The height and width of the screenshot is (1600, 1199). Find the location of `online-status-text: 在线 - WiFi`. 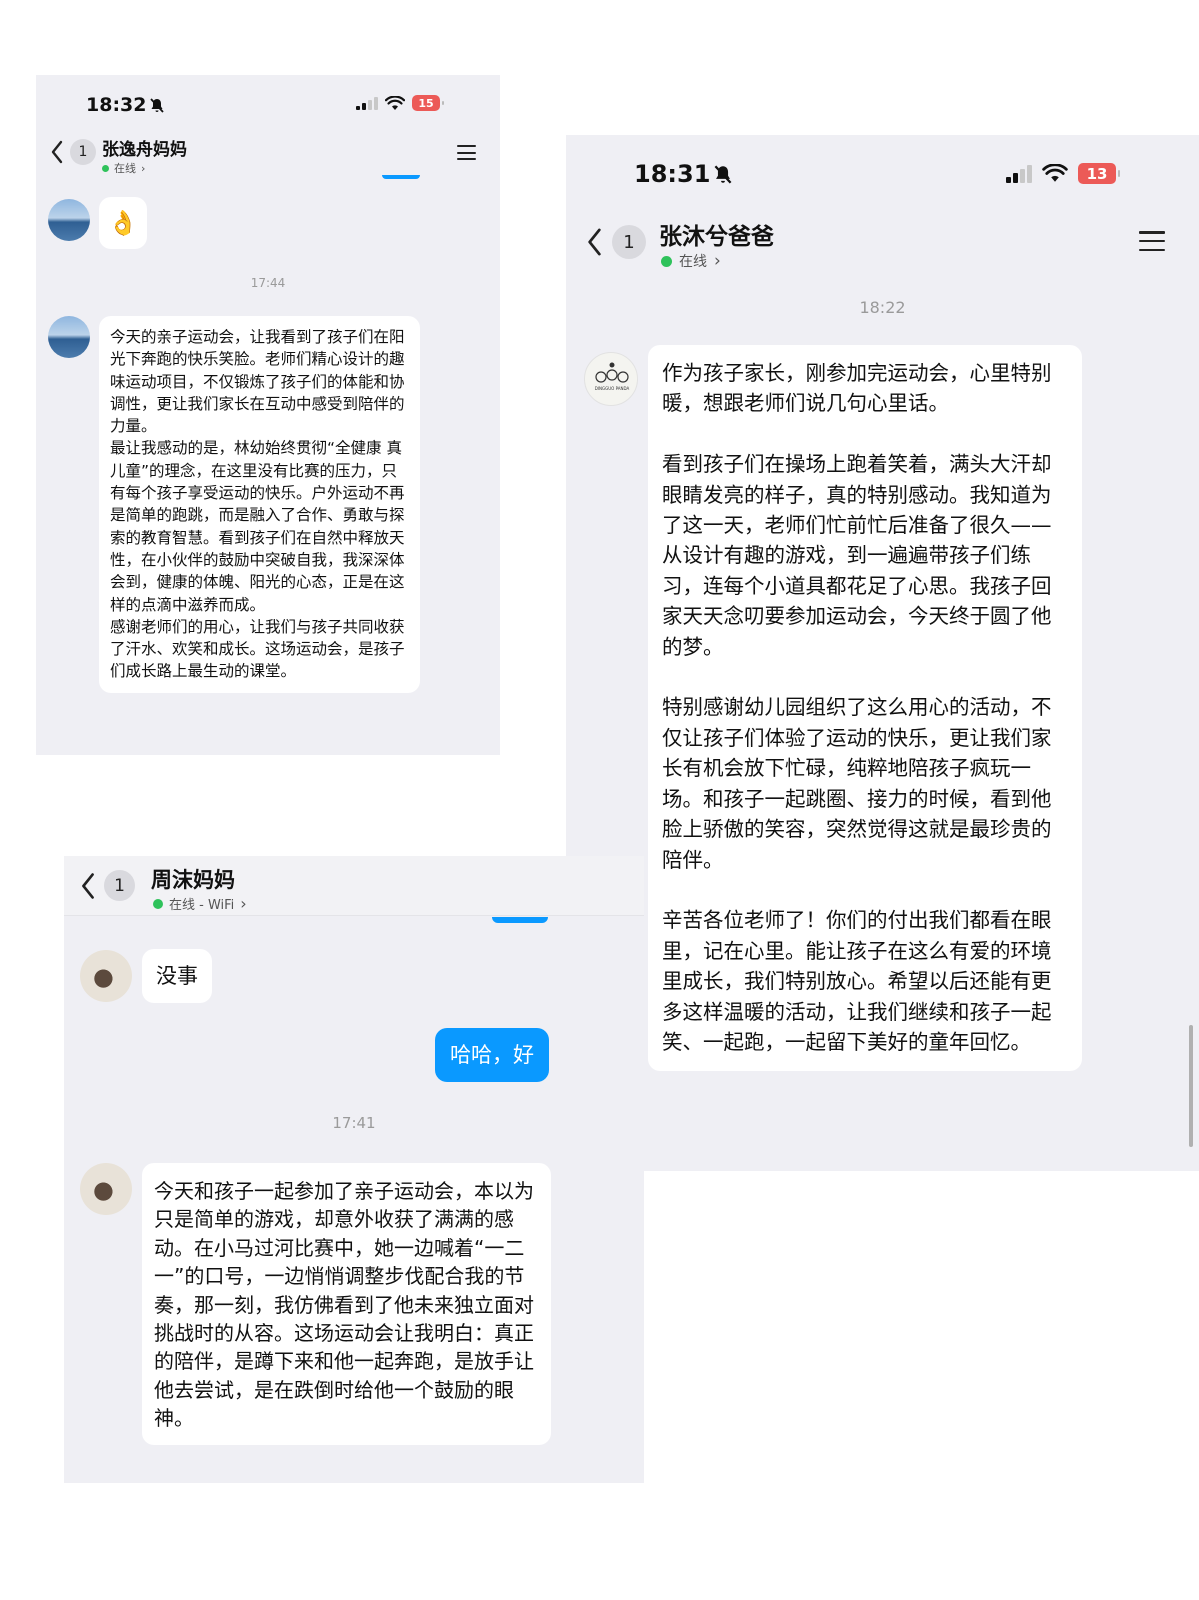

online-status-text: 在线 - WiFi is located at coordinates (202, 905).